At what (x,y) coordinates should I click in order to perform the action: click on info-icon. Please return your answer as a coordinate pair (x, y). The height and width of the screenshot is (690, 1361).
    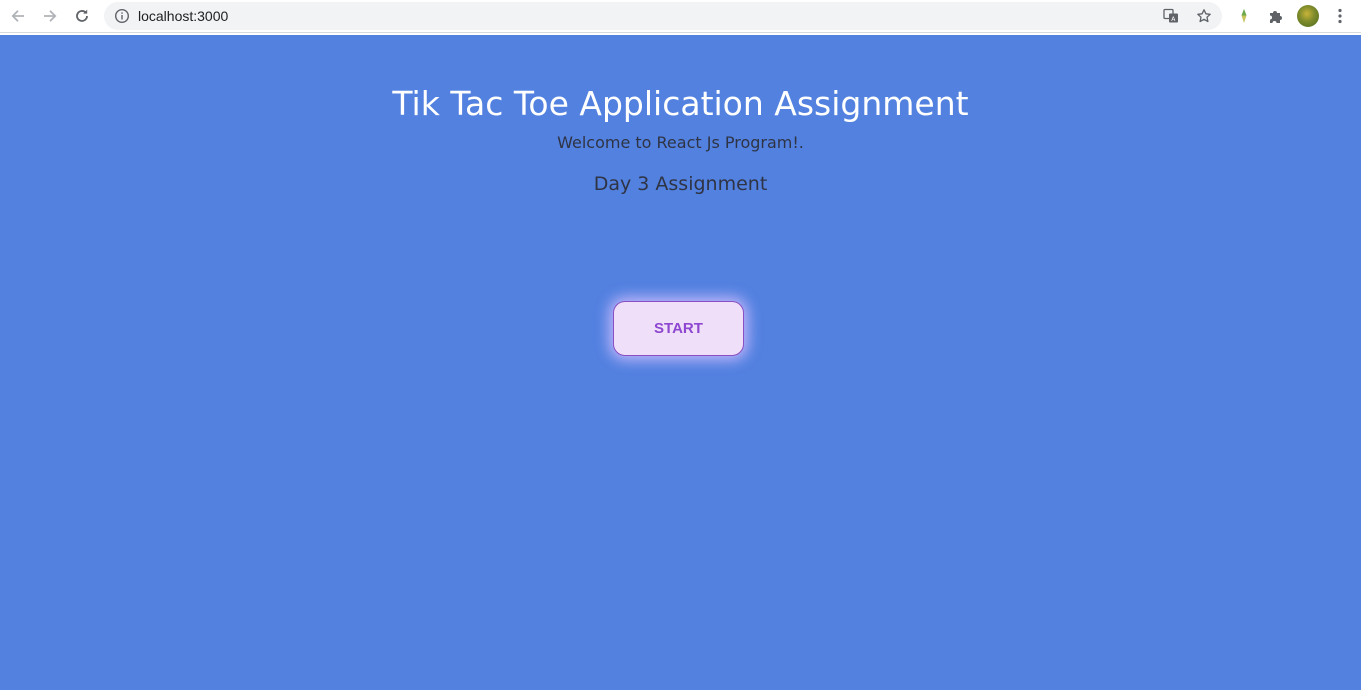
    Looking at the image, I should click on (122, 16).